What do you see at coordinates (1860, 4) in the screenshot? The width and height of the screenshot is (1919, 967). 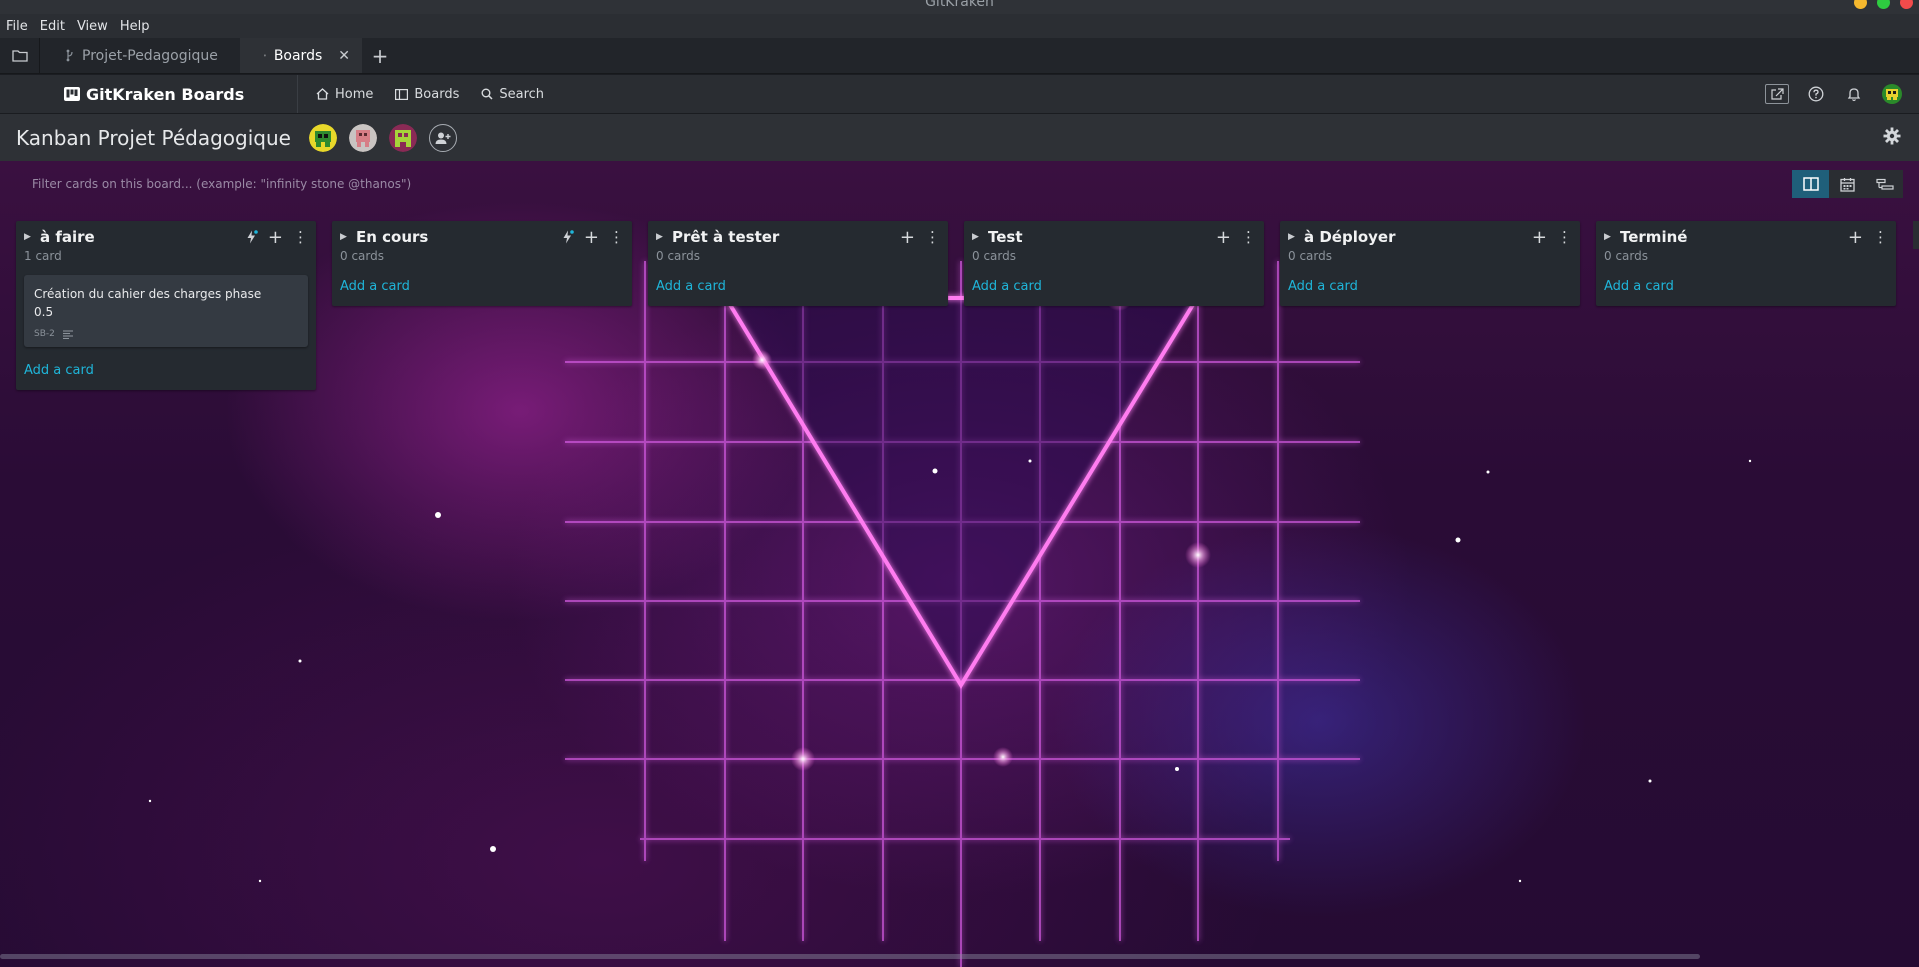 I see `minimize-button` at bounding box center [1860, 4].